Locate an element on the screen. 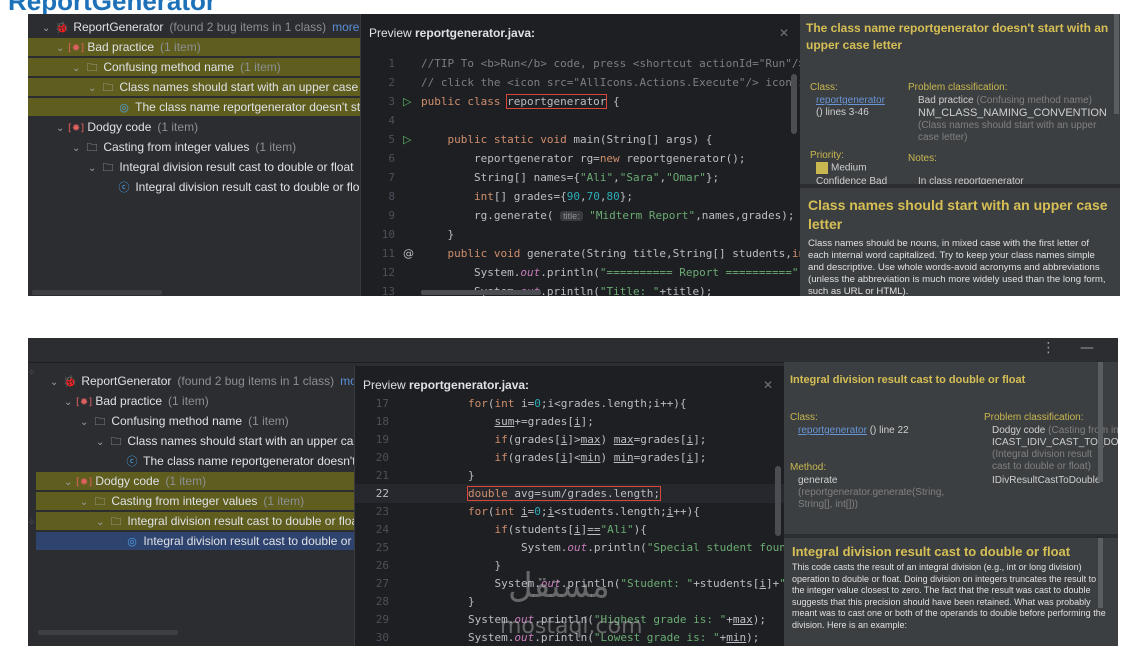 Image resolution: width=1136 pixels, height=652 pixels. class-icon: ⓒ is located at coordinates (132, 461).